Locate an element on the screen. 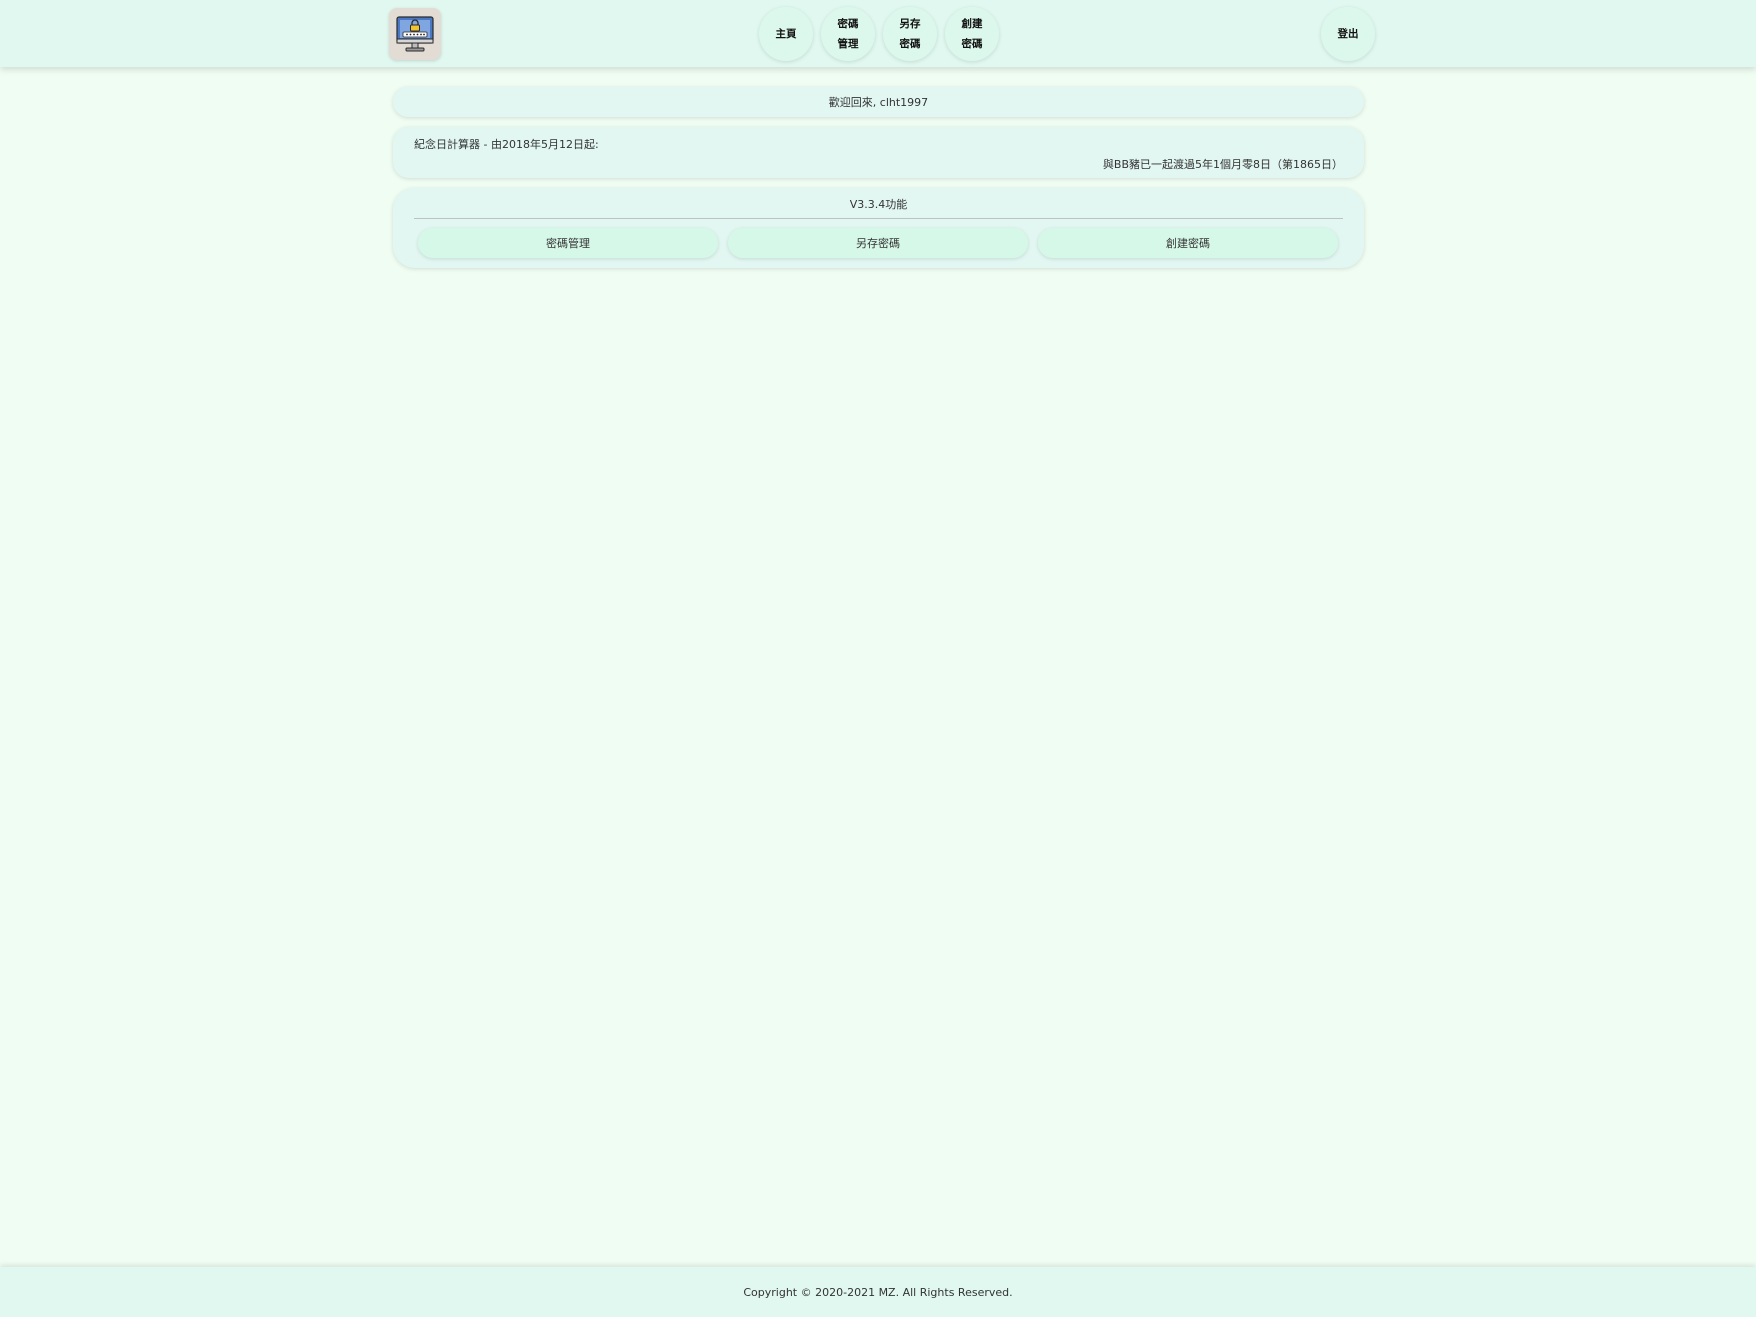 The height and width of the screenshot is (1317, 1756). nav-password-manage-label: 密碼 管理 is located at coordinates (848, 34).